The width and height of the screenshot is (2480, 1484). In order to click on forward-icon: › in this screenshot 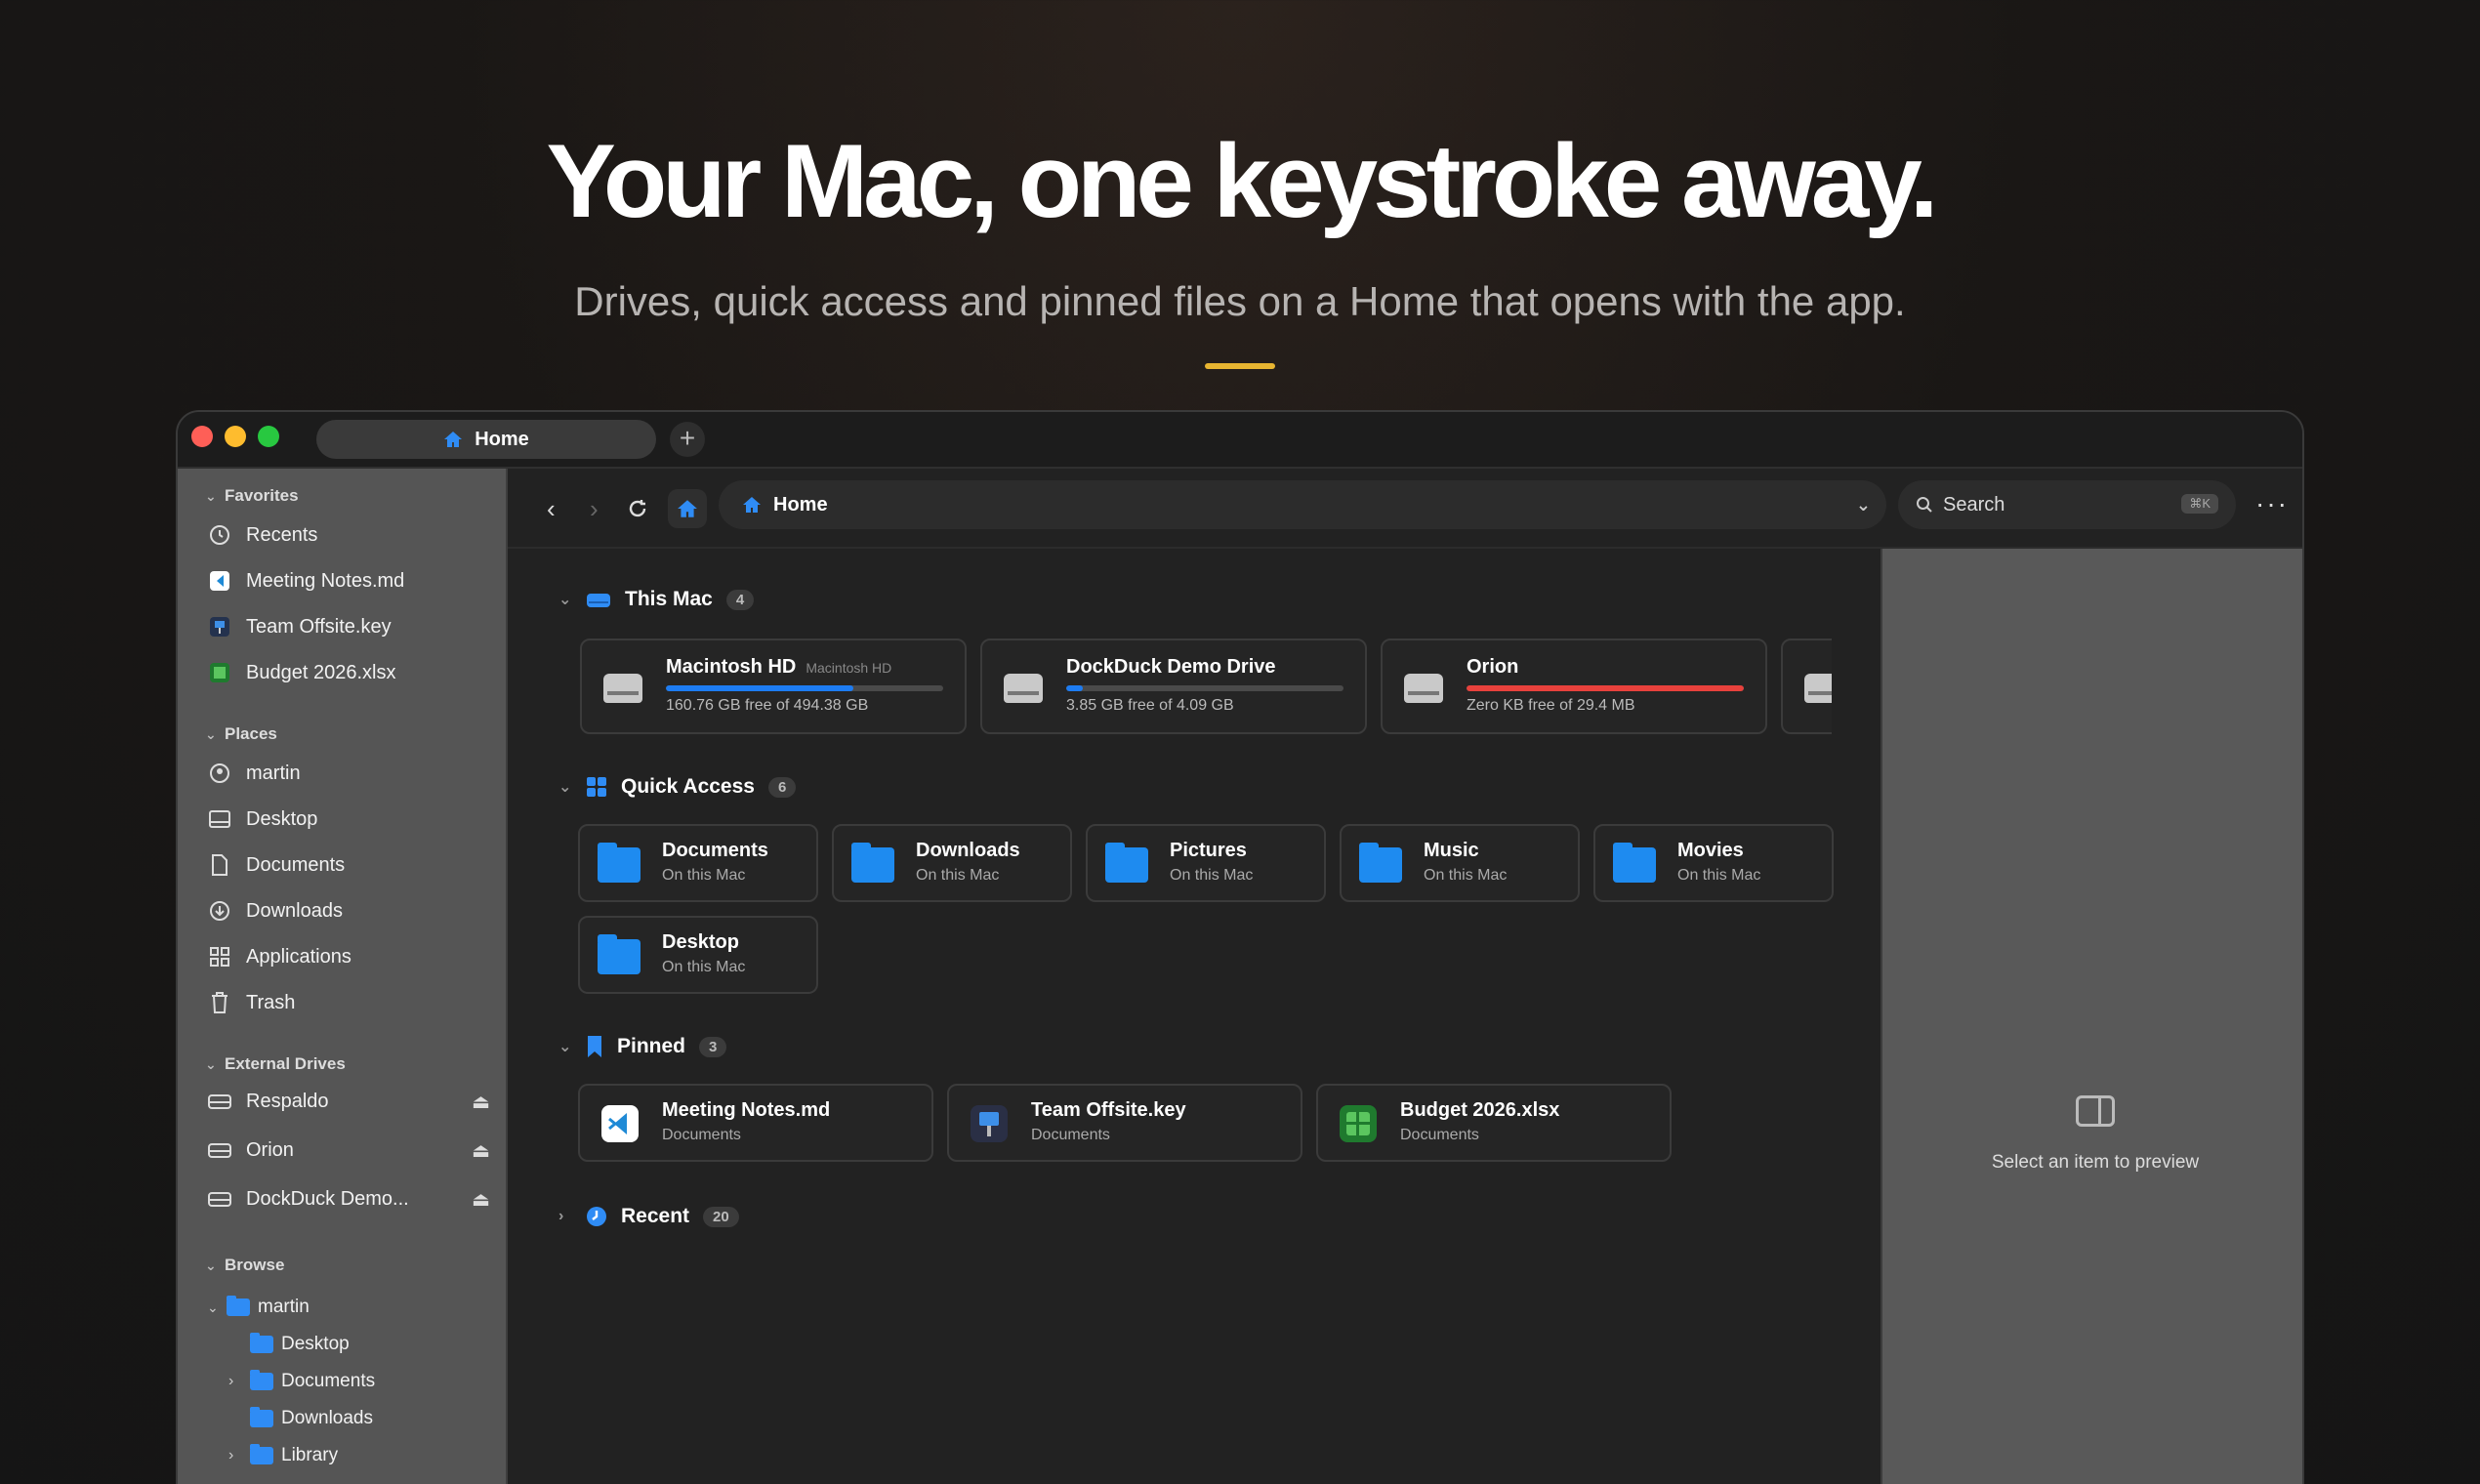, I will do `click(594, 509)`.